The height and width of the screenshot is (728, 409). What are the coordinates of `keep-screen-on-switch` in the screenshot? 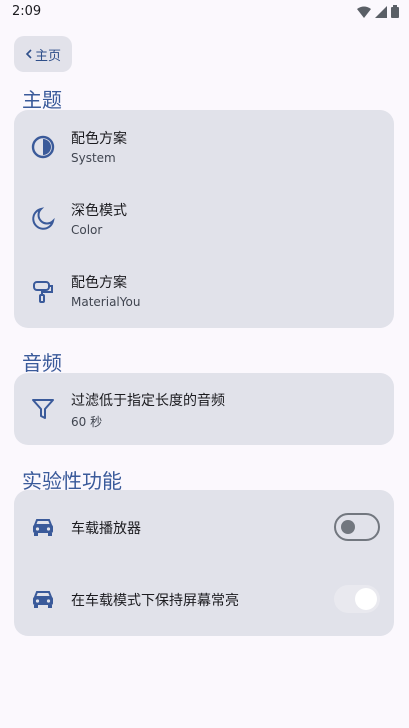 It's located at (357, 599).